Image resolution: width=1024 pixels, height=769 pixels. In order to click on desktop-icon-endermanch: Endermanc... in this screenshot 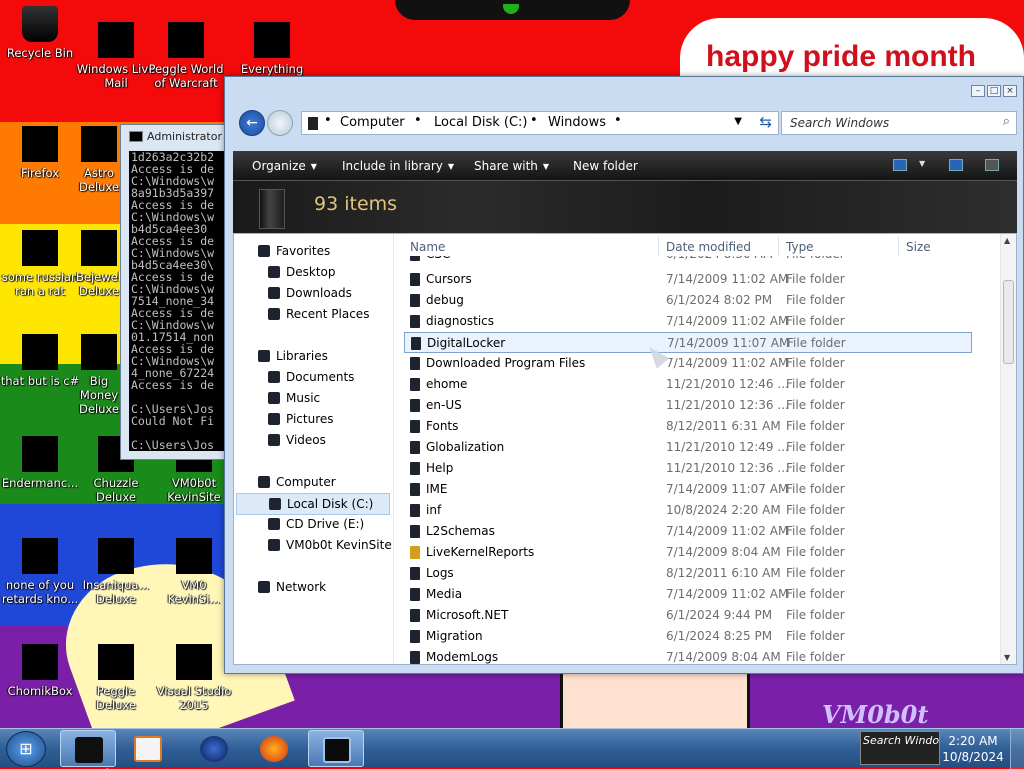, I will do `click(40, 463)`.